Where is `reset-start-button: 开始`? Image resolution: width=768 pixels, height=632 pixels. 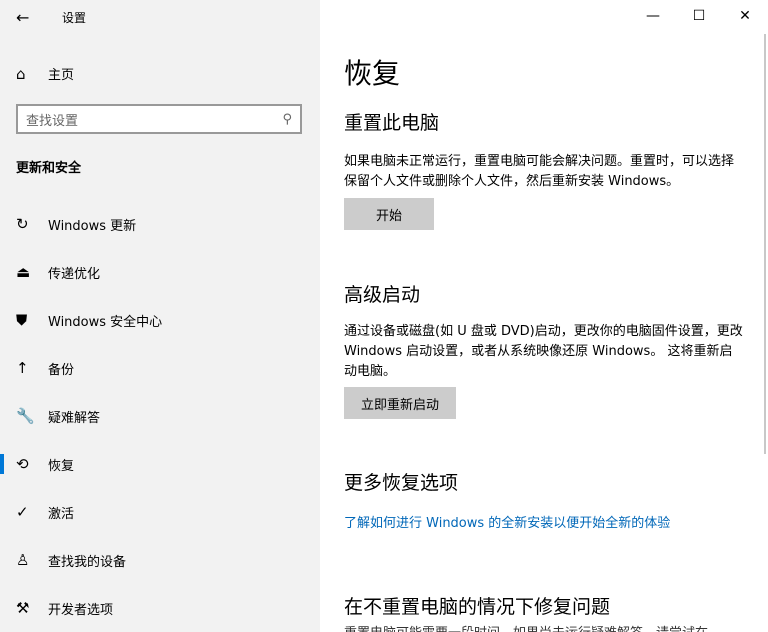
reset-start-button: 开始 is located at coordinates (389, 214).